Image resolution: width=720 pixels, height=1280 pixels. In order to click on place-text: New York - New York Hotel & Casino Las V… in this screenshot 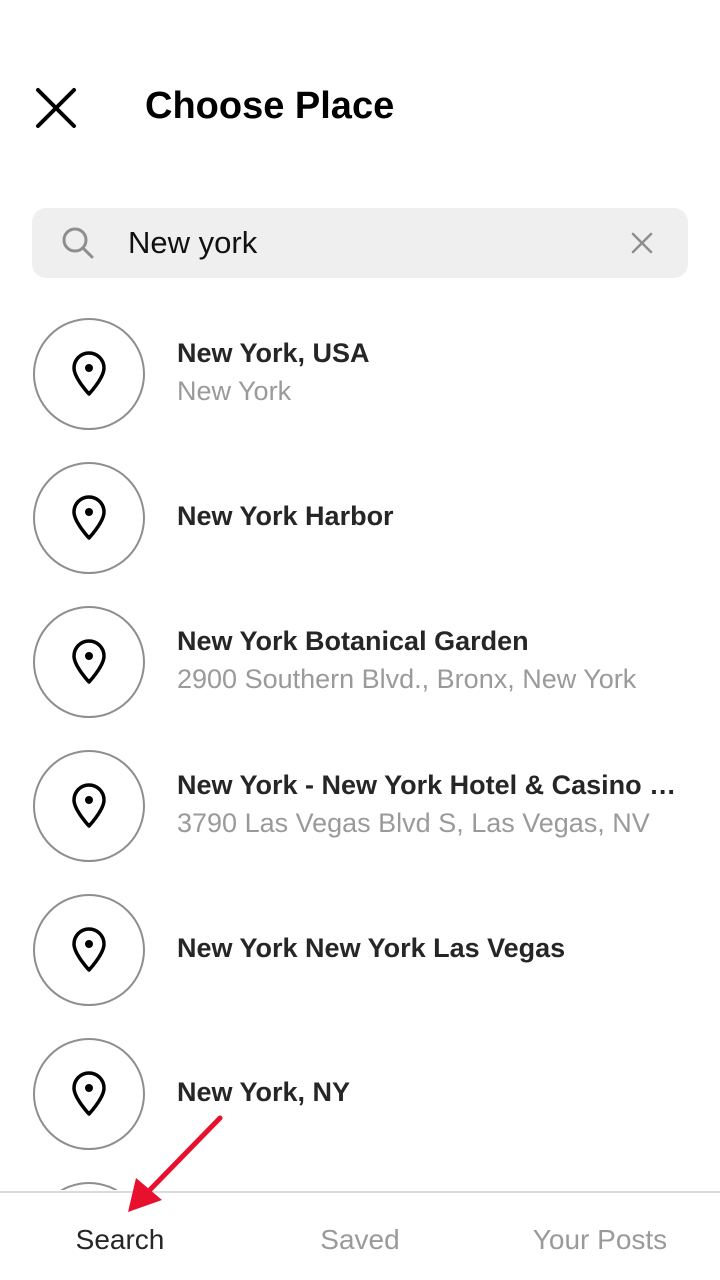, I will do `click(433, 804)`.